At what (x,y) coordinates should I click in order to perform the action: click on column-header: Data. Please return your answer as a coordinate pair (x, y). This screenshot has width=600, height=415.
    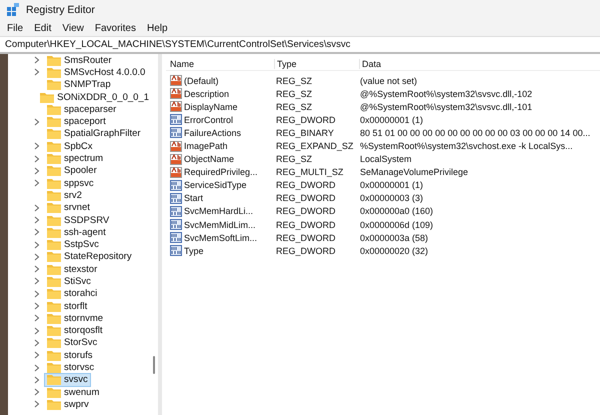
    Looking at the image, I should click on (480, 63).